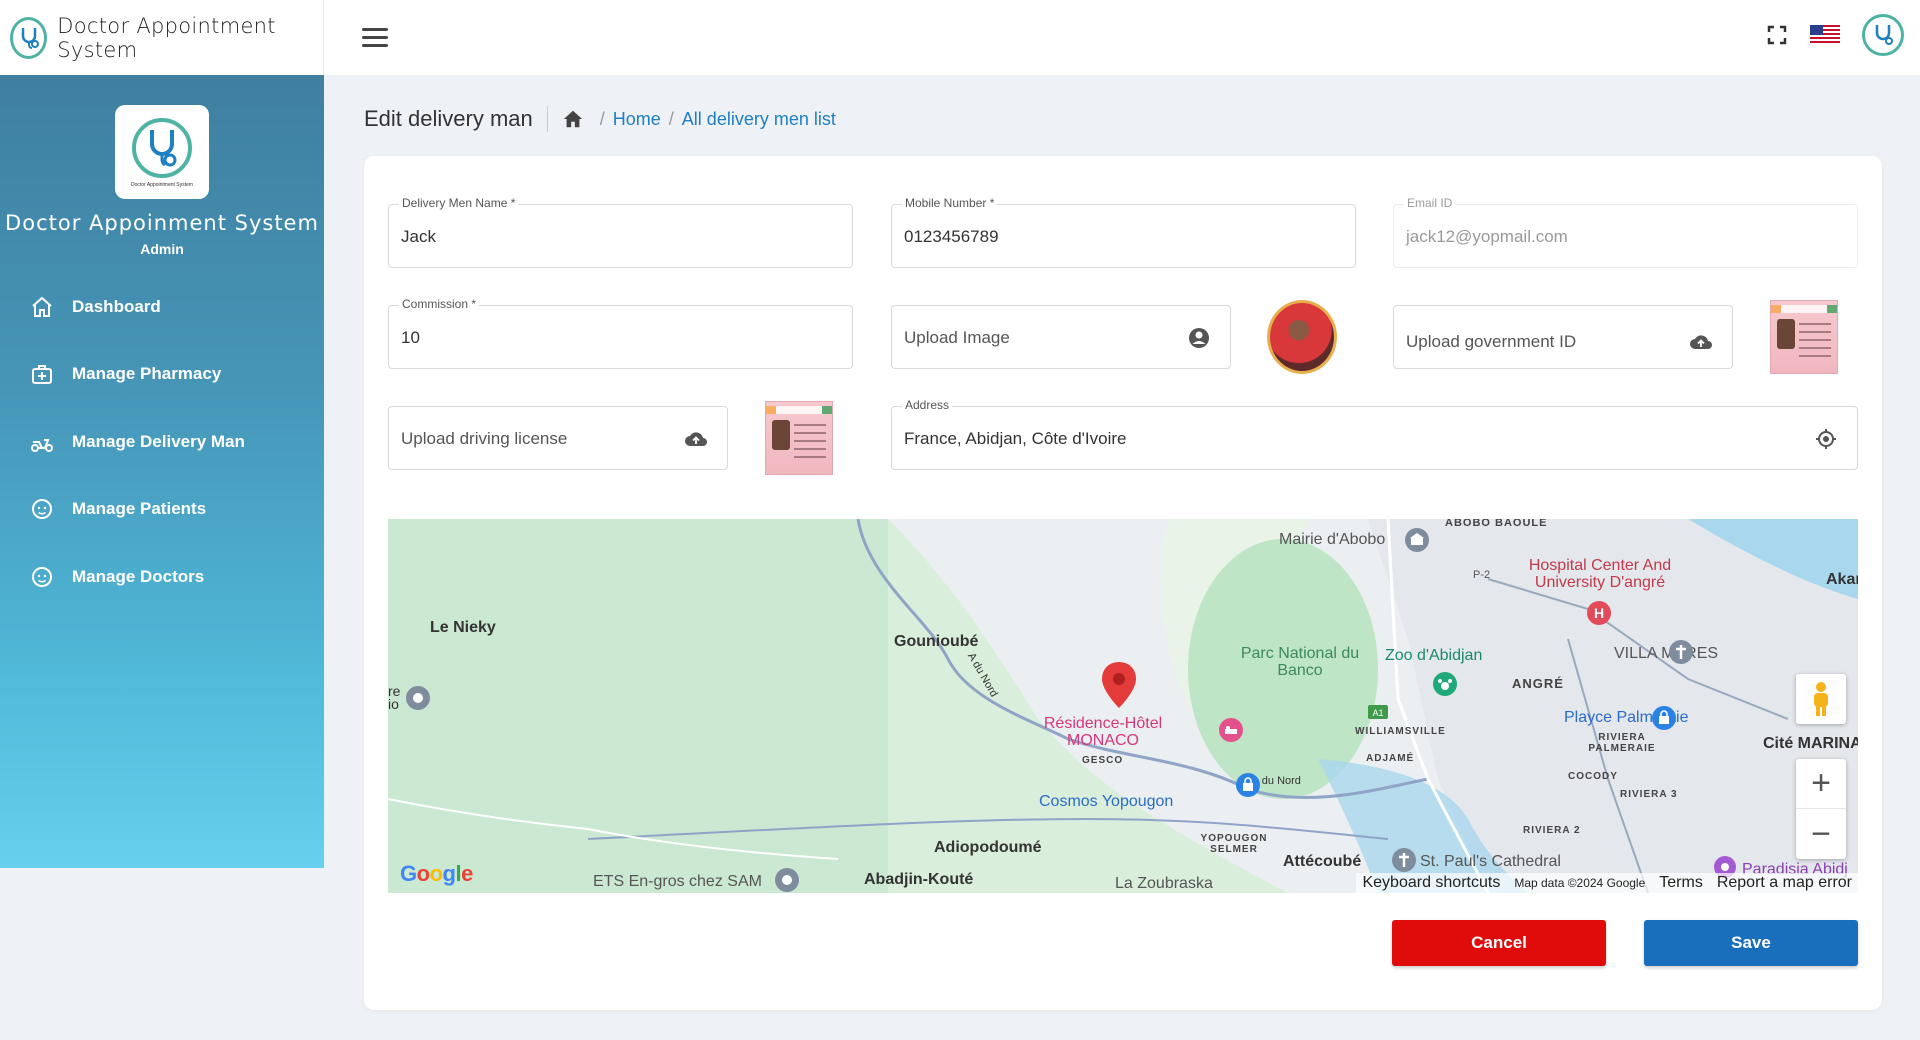 This screenshot has height=1040, width=1920. I want to click on sidebar-item-label: Manage Delivery Man, so click(158, 441).